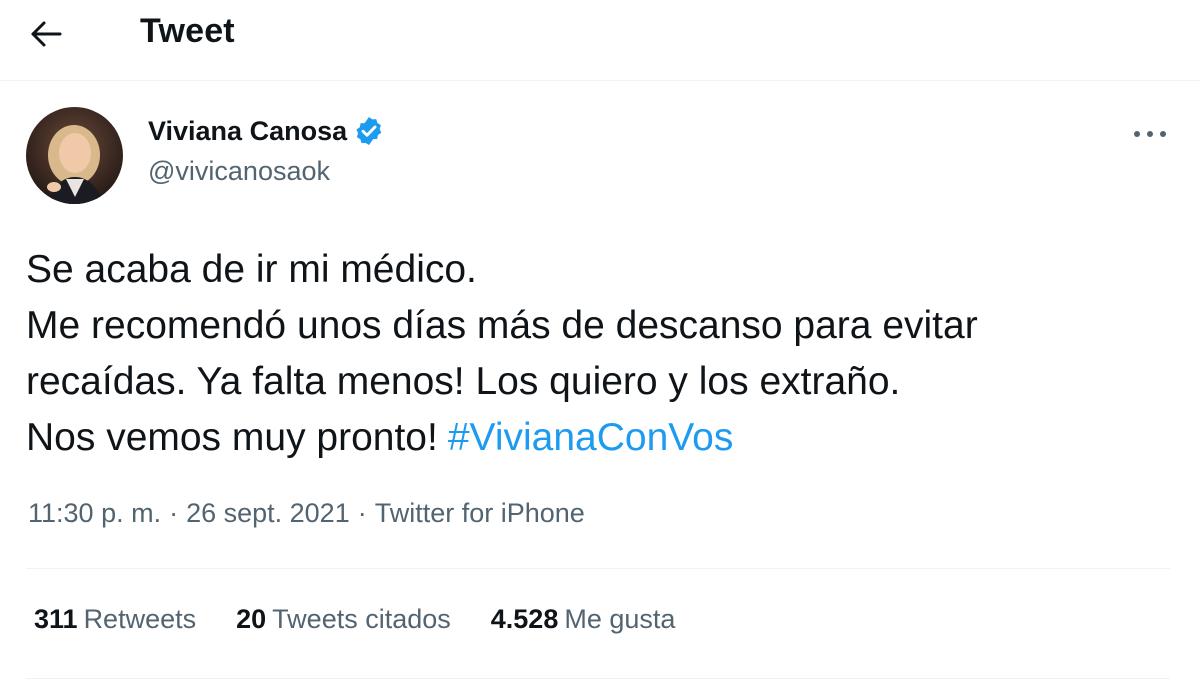 This screenshot has height=700, width=1200. Describe the element at coordinates (248, 130) in the screenshot. I see `author-name: Viviana Canosa` at that location.